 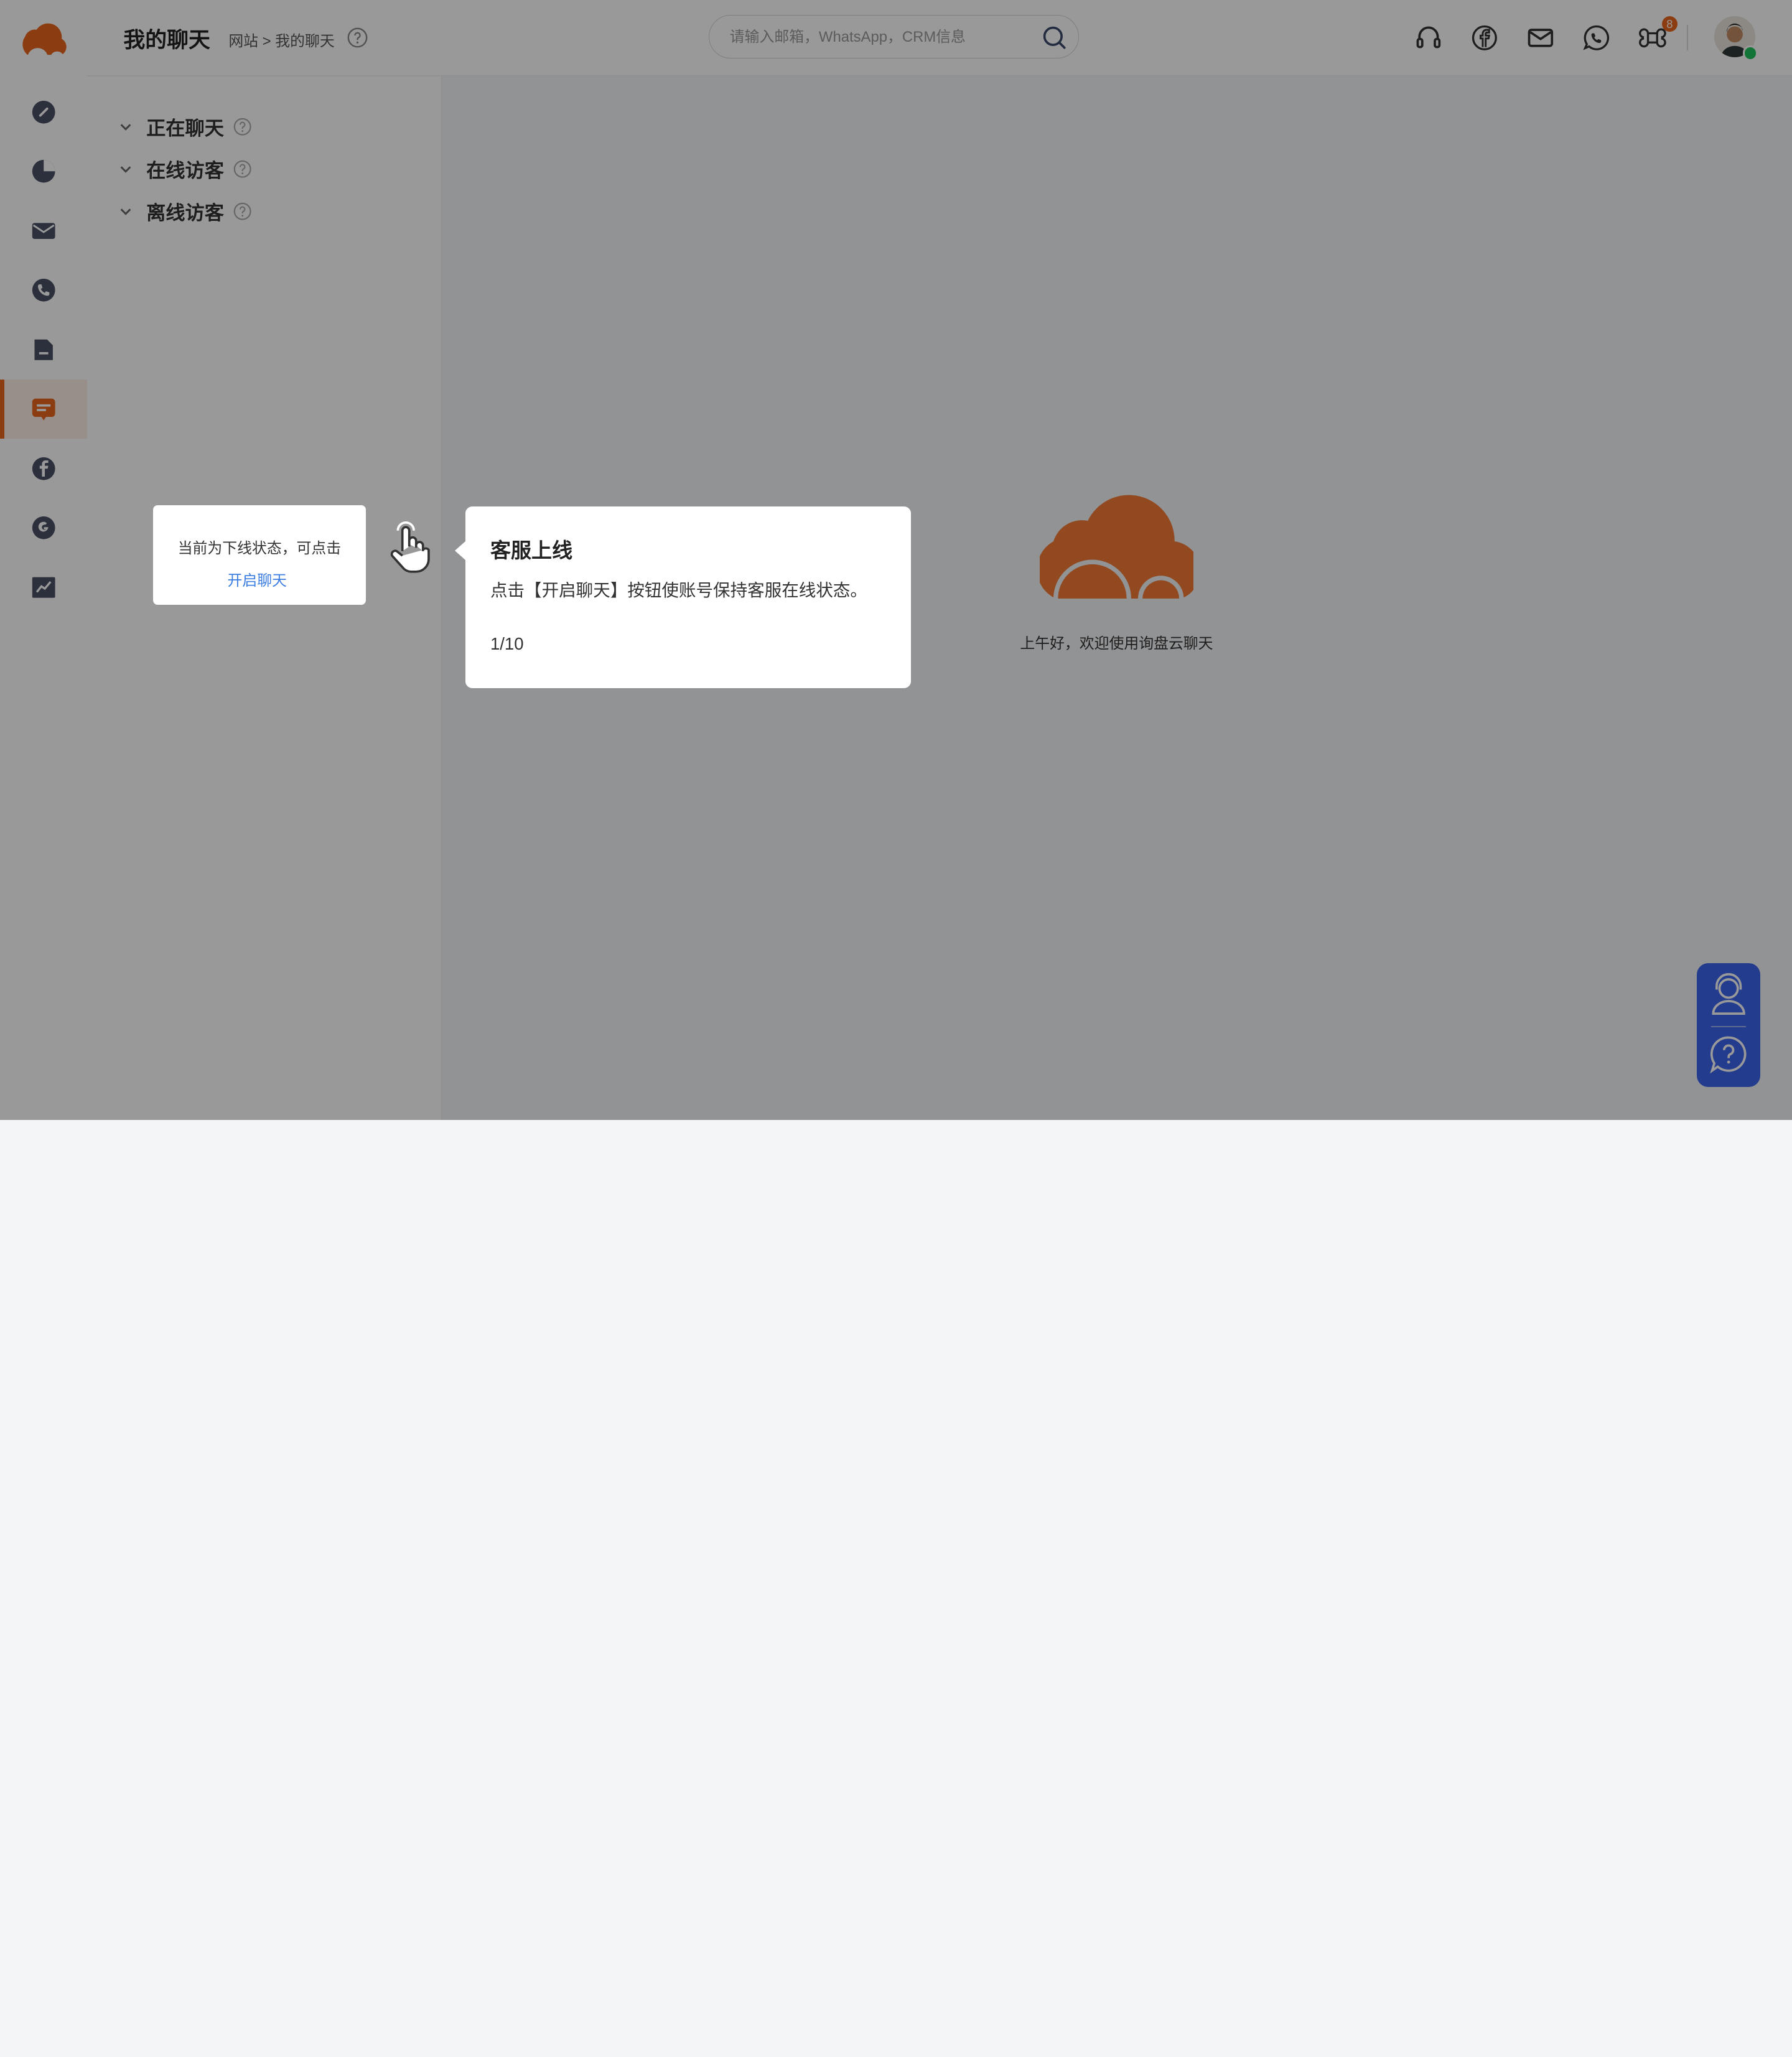 What do you see at coordinates (507, 644) in the screenshot?
I see `guide-step-counter: 1/10` at bounding box center [507, 644].